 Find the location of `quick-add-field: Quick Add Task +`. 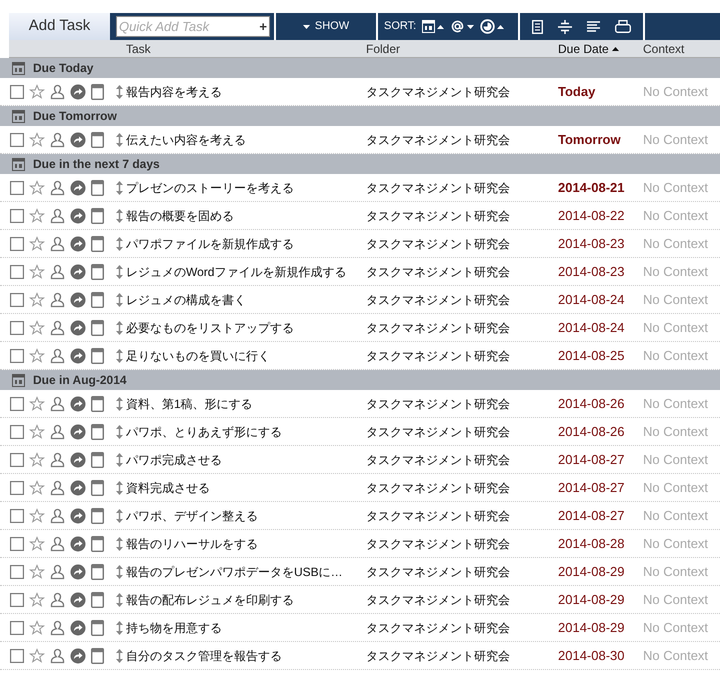

quick-add-field: Quick Add Task + is located at coordinates (193, 26).